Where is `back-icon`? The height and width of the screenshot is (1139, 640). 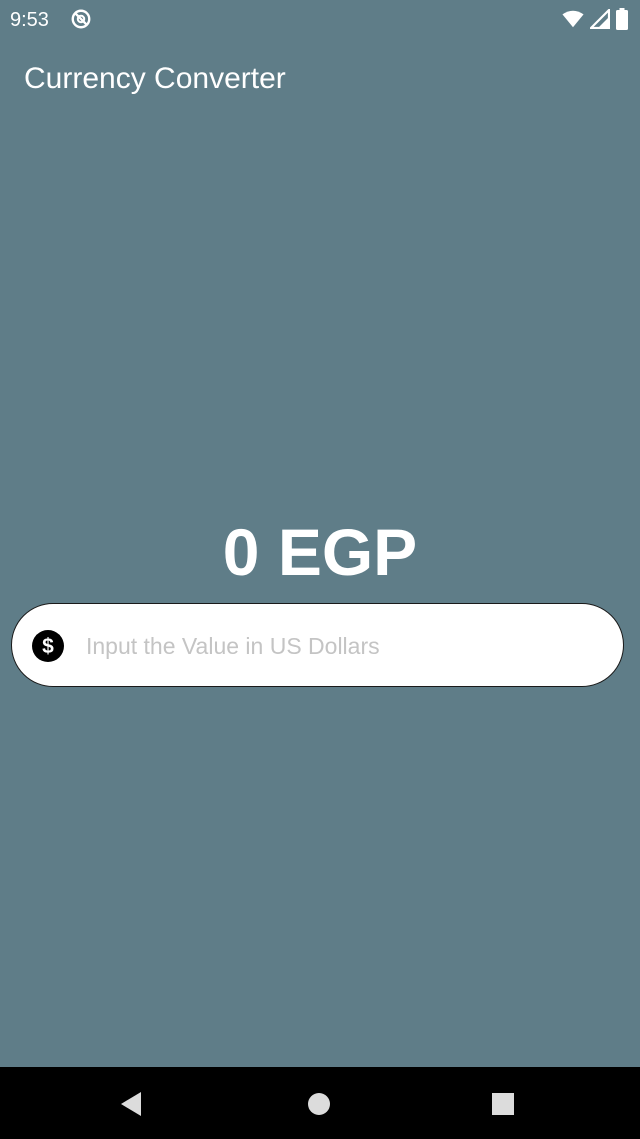
back-icon is located at coordinates (131, 1104).